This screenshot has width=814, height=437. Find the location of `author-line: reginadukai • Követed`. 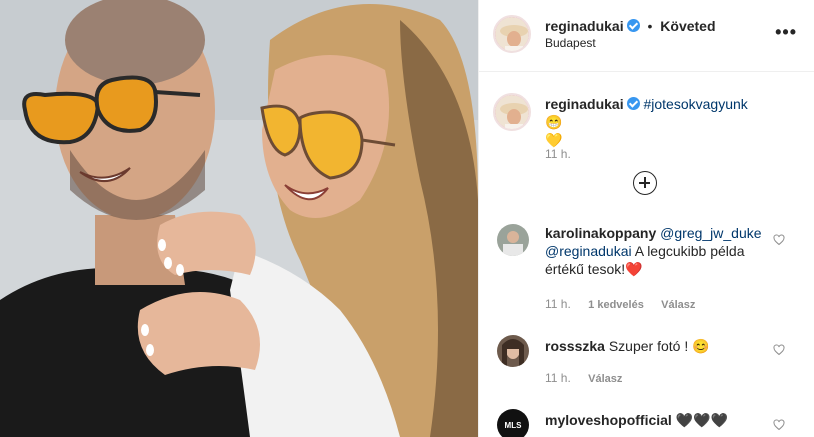

author-line: reginadukai • Követed is located at coordinates (630, 26).